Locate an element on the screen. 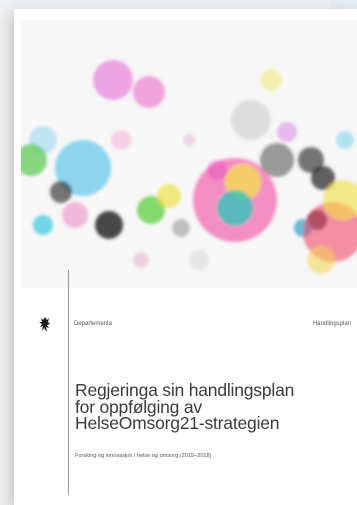  coat-of-arms-icon is located at coordinates (44, 324).